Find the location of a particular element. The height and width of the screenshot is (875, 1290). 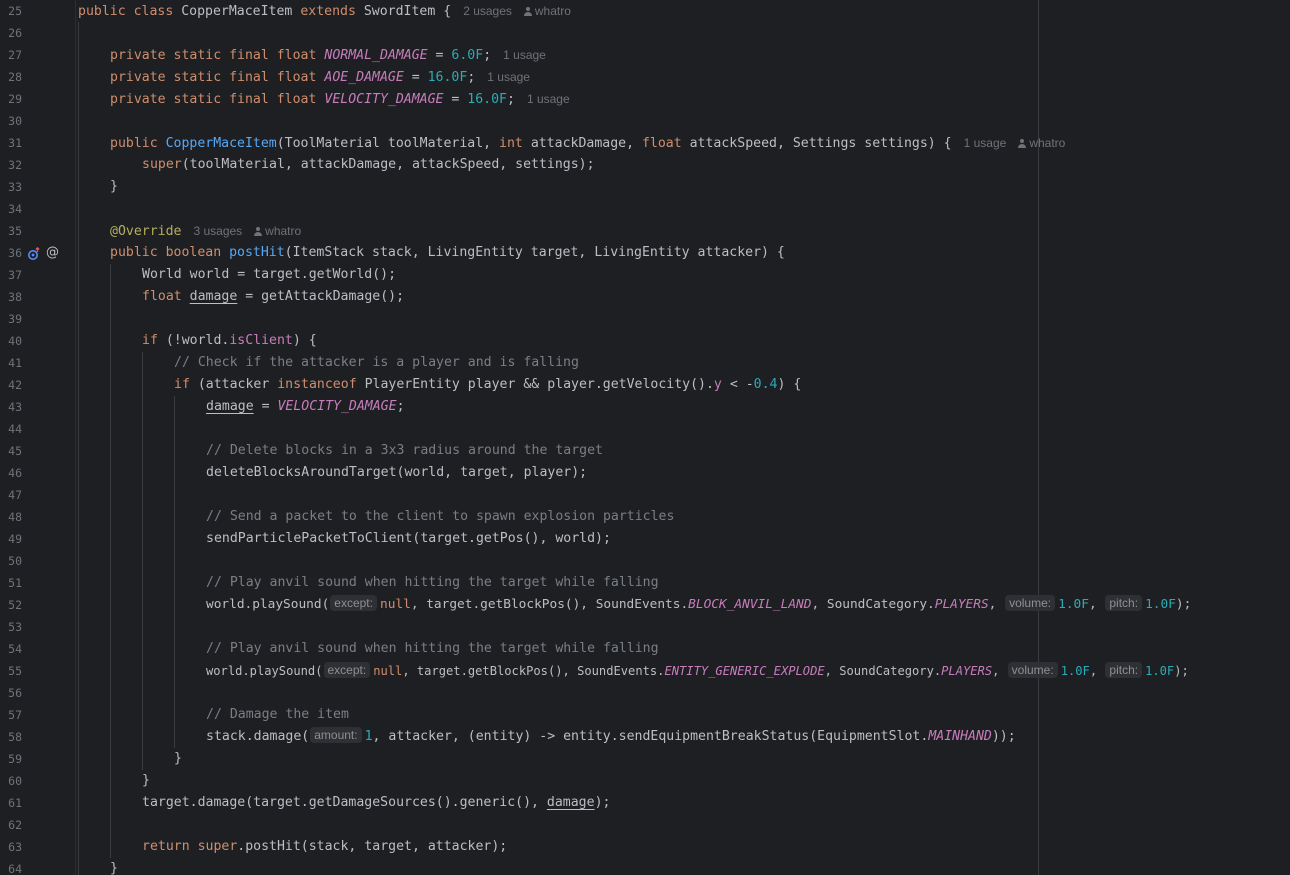

code-line: 26 is located at coordinates (645, 33).